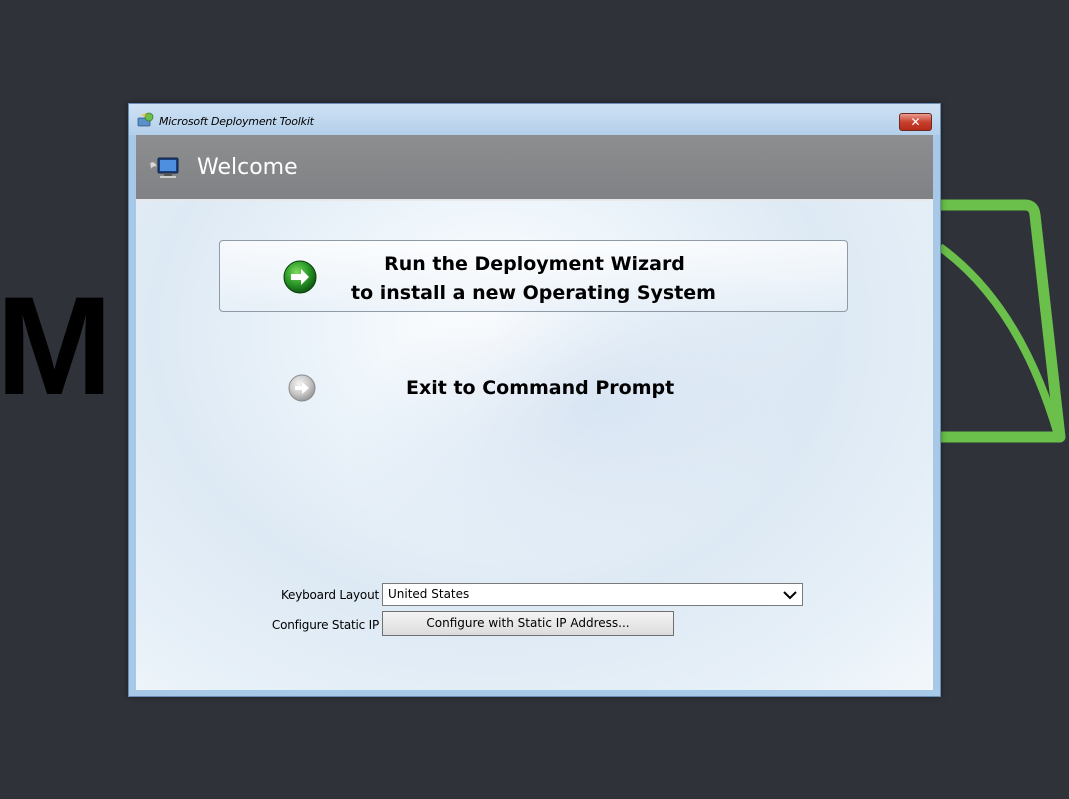 The height and width of the screenshot is (799, 1069). Describe the element at coordinates (534, 119) in the screenshot. I see `title-bar: Microsoft Deployment Toolkit ✕` at that location.